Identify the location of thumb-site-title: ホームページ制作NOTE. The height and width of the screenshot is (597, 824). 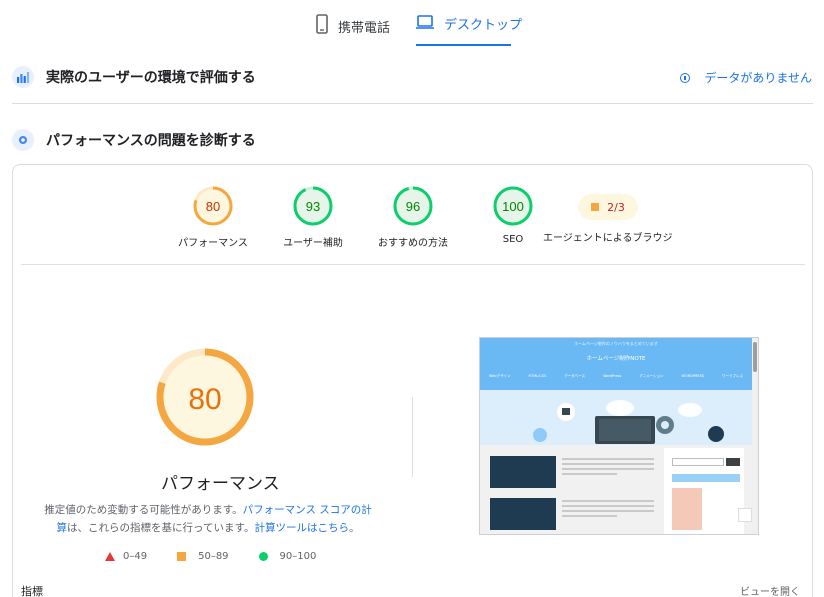
(616, 359).